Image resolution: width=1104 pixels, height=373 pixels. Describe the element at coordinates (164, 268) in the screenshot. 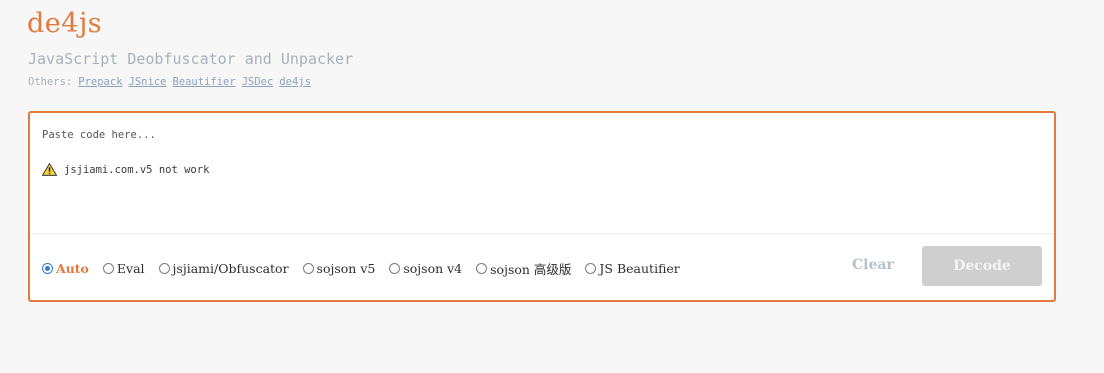

I see `radio-jsjiami-obfuscator` at that location.